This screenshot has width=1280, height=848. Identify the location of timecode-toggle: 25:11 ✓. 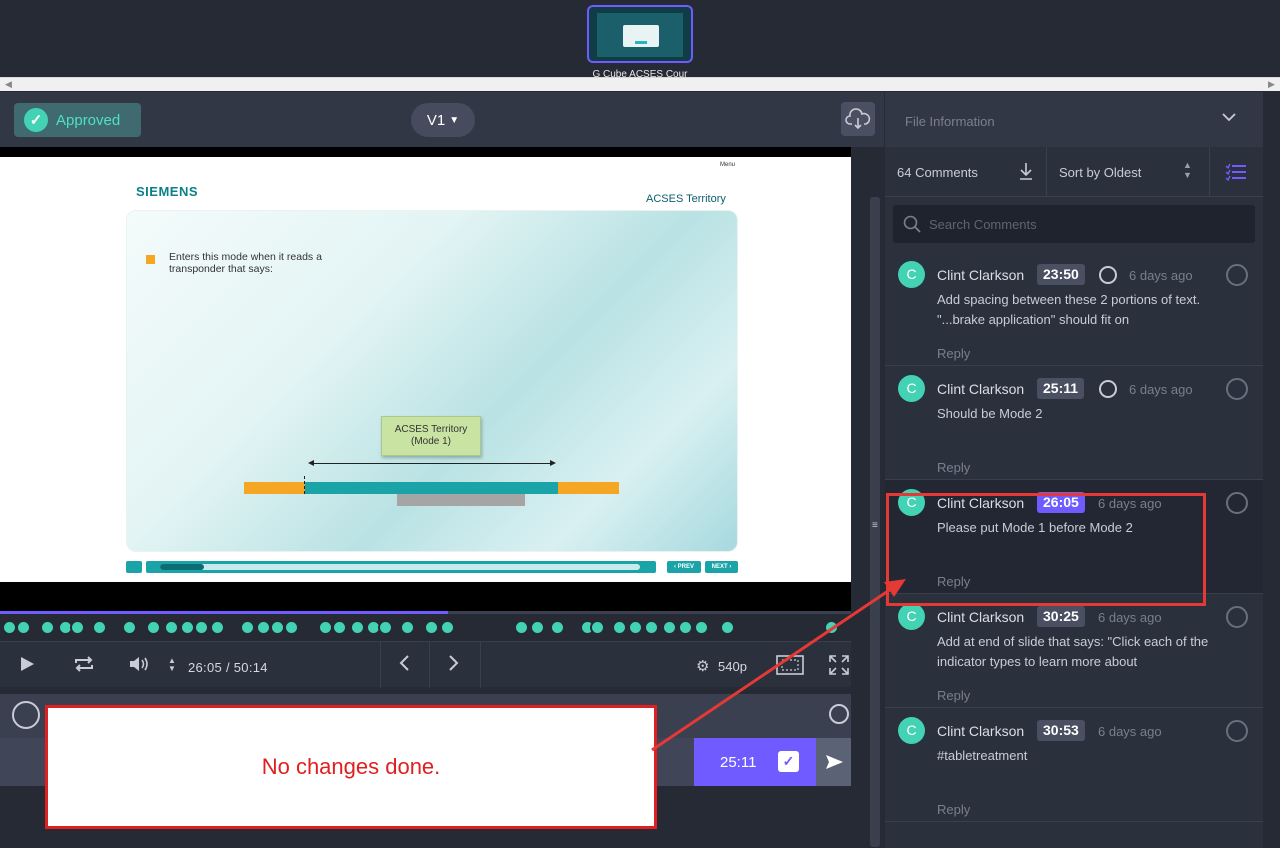
(755, 762).